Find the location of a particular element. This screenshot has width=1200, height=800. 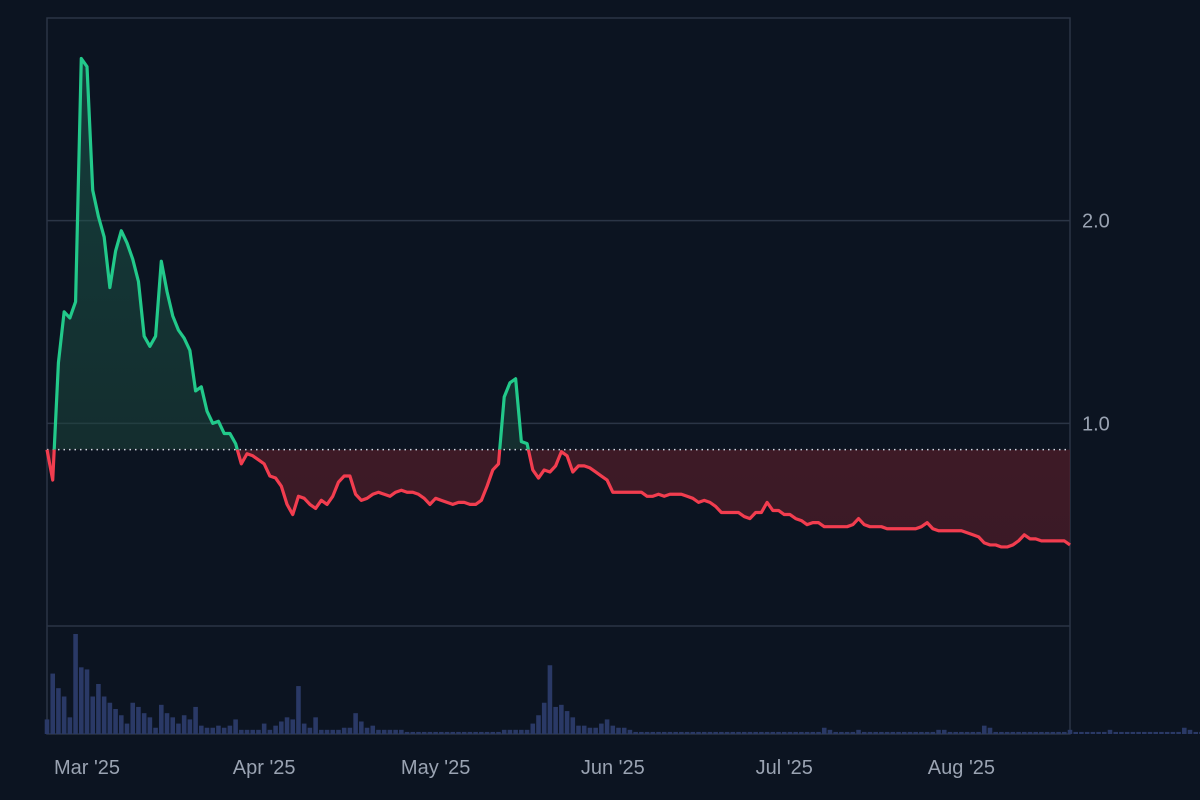

y-tick-label: 1.0 is located at coordinates (1096, 424).